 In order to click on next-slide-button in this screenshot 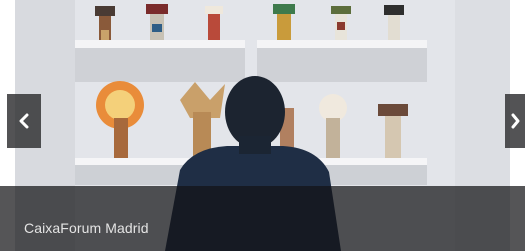, I will do `click(515, 121)`.